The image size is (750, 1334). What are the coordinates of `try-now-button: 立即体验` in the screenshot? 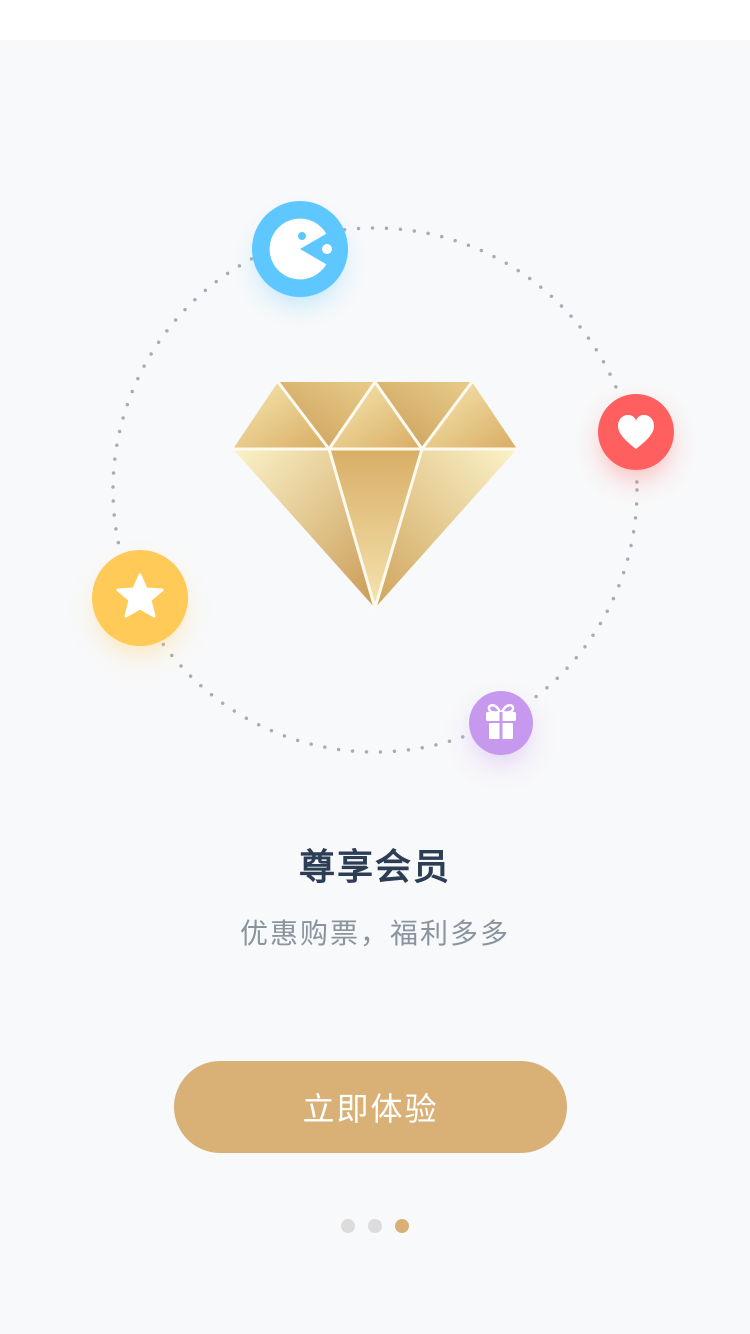 It's located at (370, 1107).